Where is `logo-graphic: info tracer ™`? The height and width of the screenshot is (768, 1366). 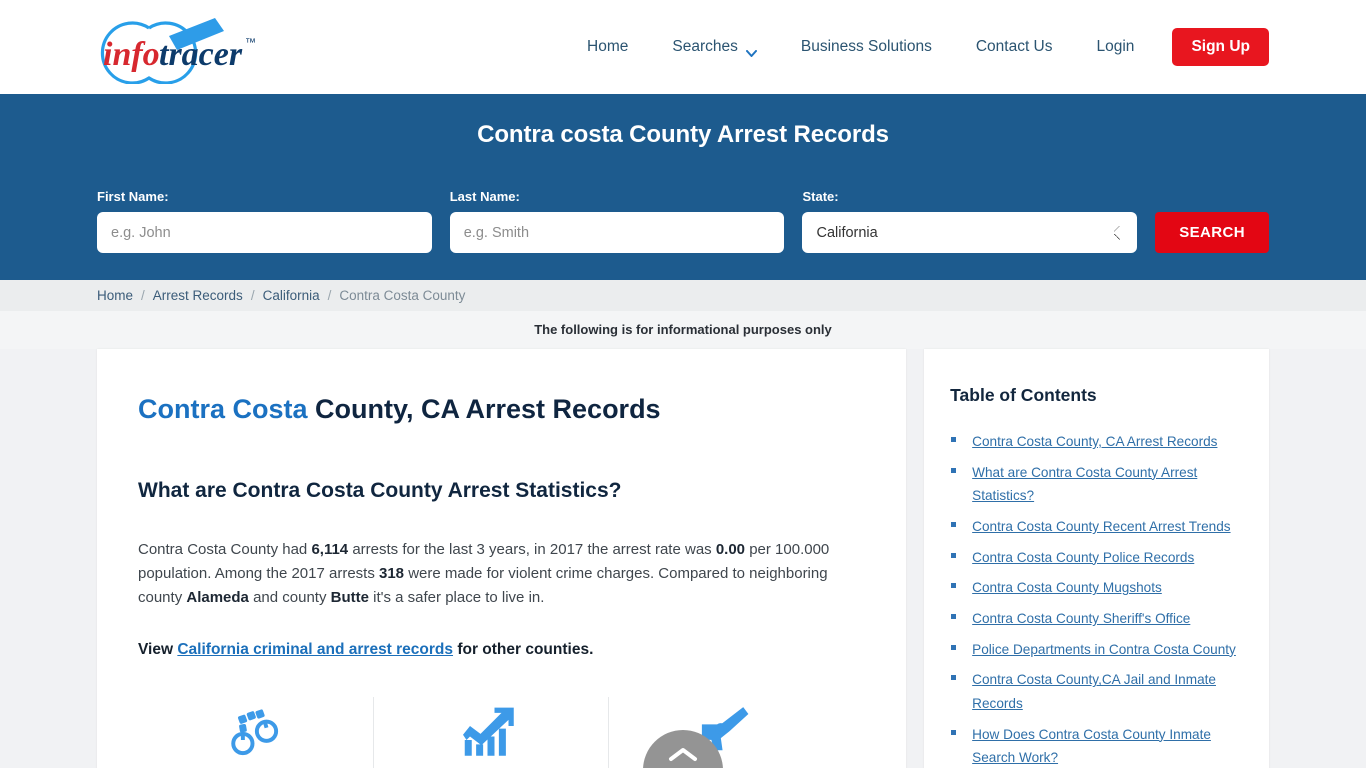
logo-graphic: info tracer ™ is located at coordinates (178, 51).